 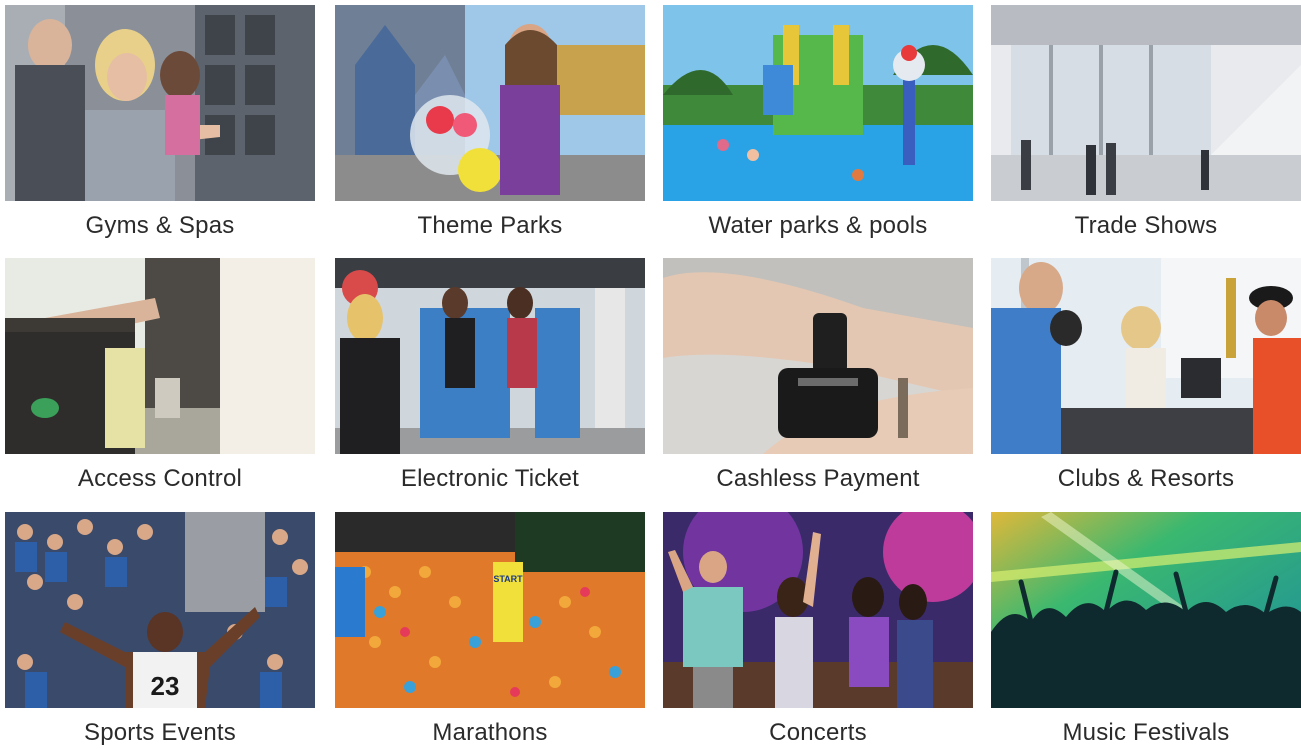 What do you see at coordinates (1146, 732) in the screenshot?
I see `tile-caption: Music Festivals` at bounding box center [1146, 732].